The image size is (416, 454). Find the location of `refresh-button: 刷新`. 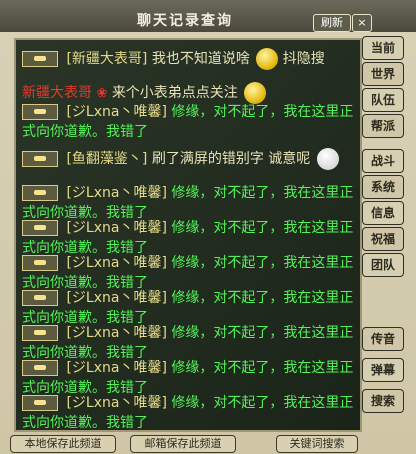

refresh-button: 刷新 is located at coordinates (332, 23).